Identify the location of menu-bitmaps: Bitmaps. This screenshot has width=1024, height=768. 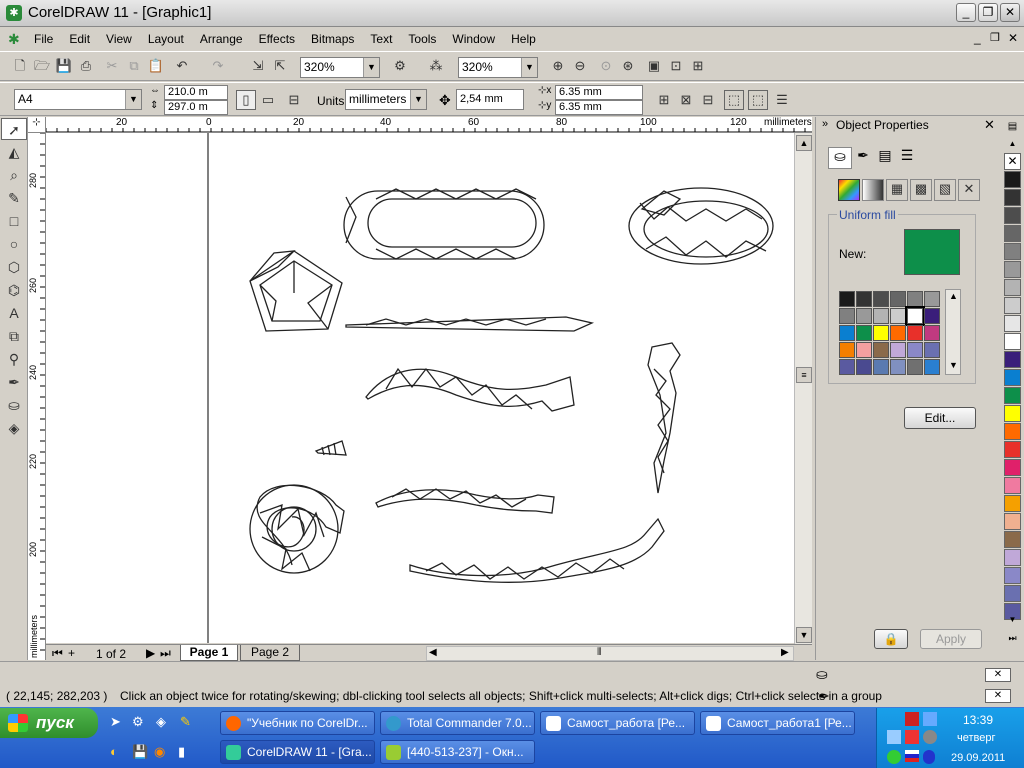
(332, 39).